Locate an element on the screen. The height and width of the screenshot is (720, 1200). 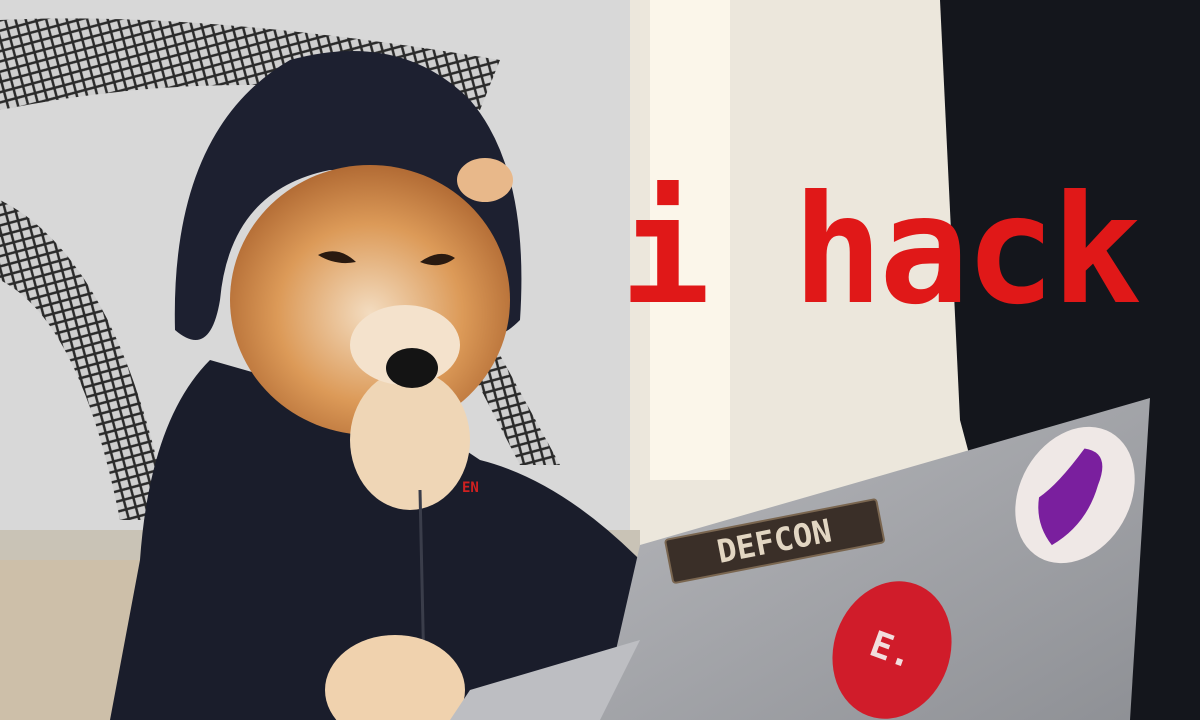
dog-ear is located at coordinates (485, 180).